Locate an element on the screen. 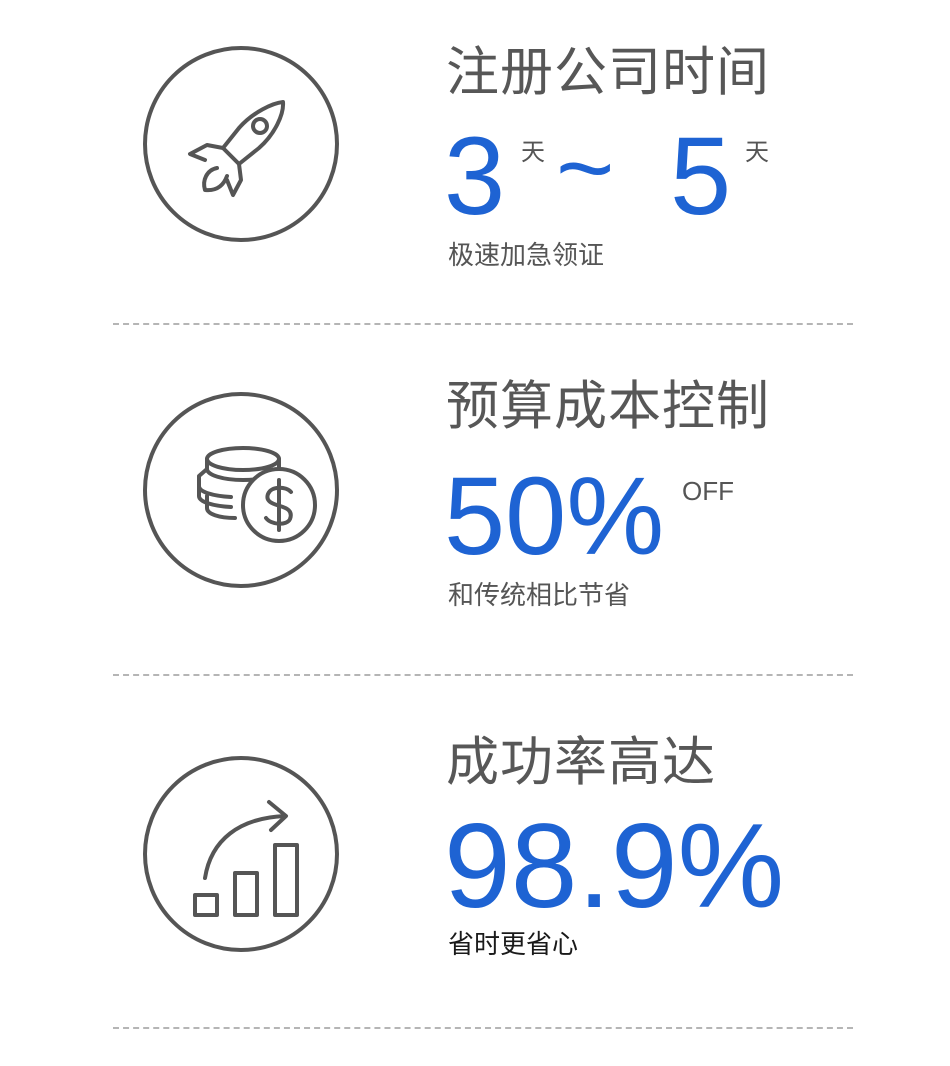  coins-dollar-icon is located at coordinates (241, 490).